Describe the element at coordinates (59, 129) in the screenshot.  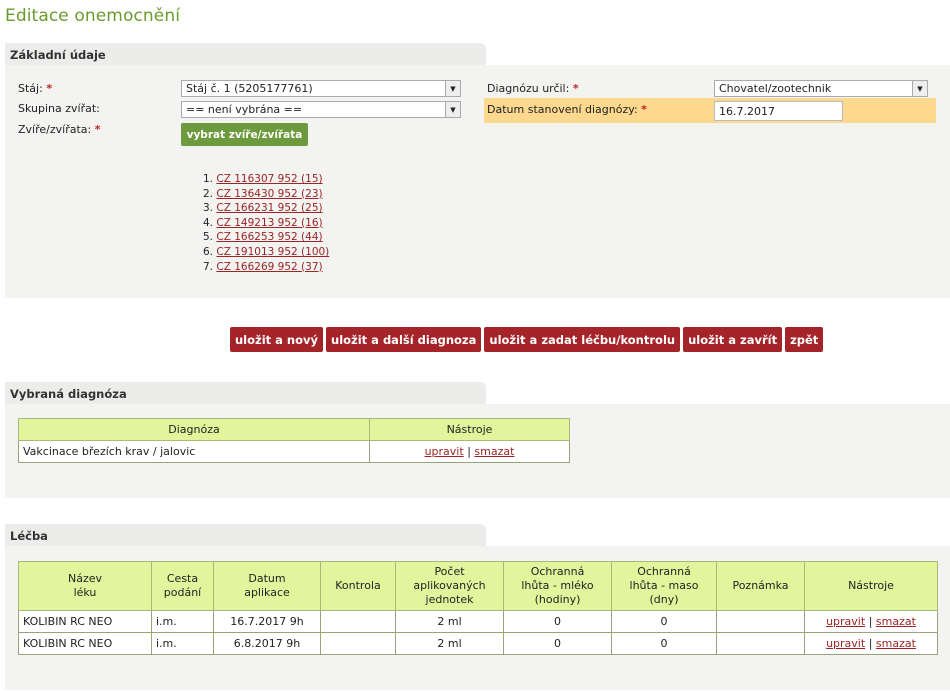
I see `animals-label: Zvíře/zvířata: *` at that location.